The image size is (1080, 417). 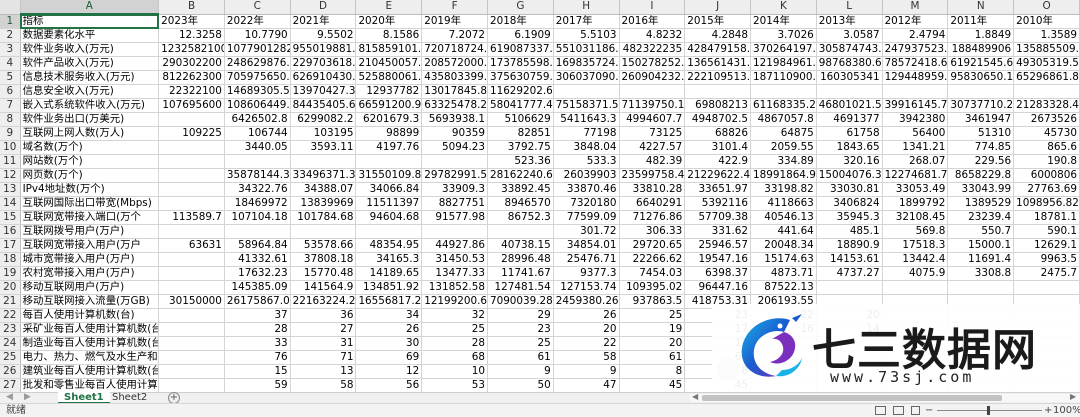 What do you see at coordinates (1046, 161) in the screenshot?
I see `value-cell: 190.8` at bounding box center [1046, 161].